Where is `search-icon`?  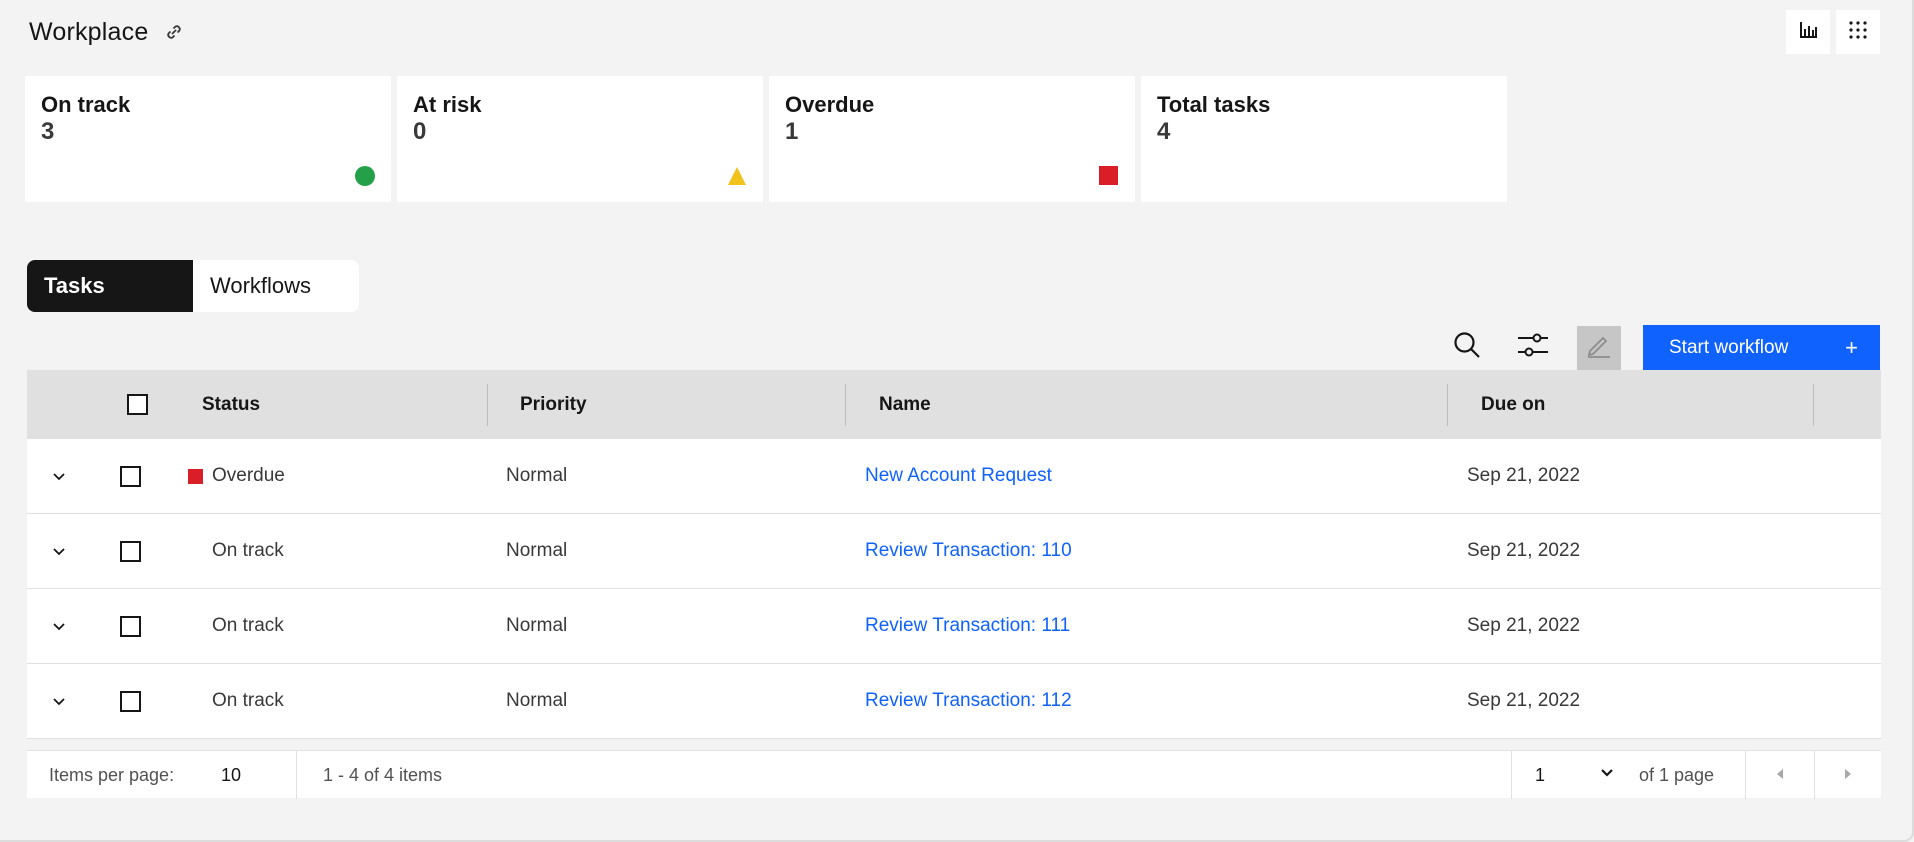
search-icon is located at coordinates (1467, 347).